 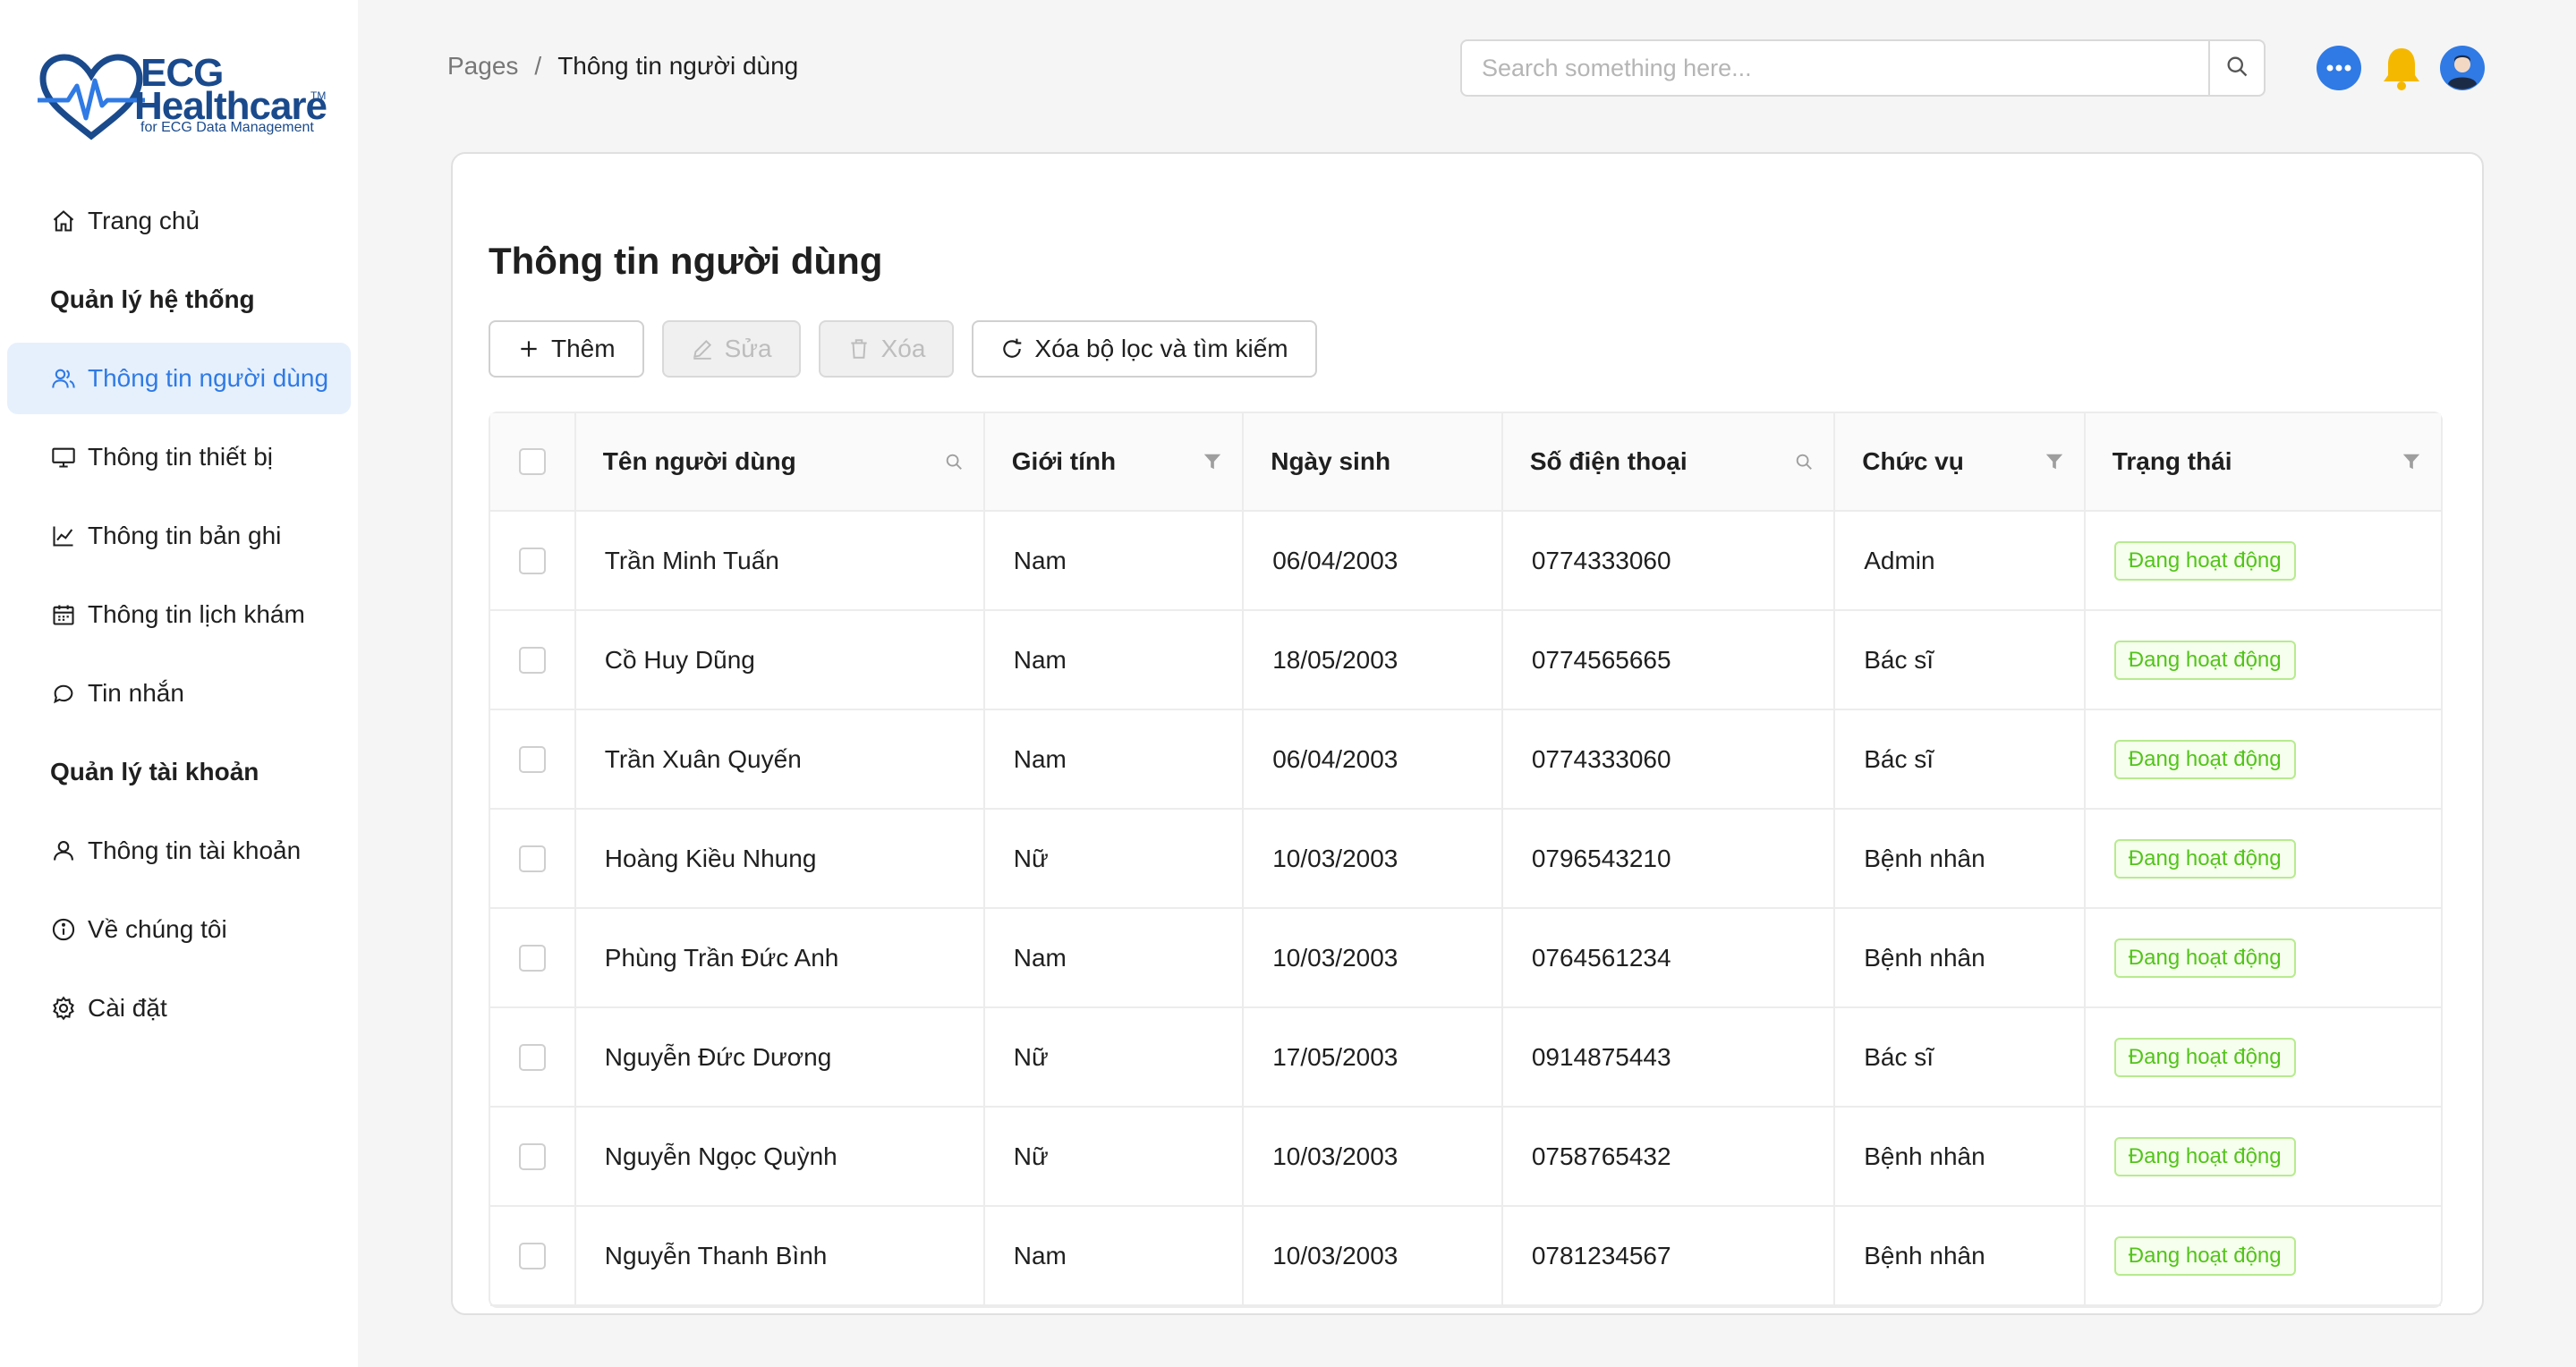 I want to click on sidebar-item-settings: Cài đặt, so click(x=179, y=1008).